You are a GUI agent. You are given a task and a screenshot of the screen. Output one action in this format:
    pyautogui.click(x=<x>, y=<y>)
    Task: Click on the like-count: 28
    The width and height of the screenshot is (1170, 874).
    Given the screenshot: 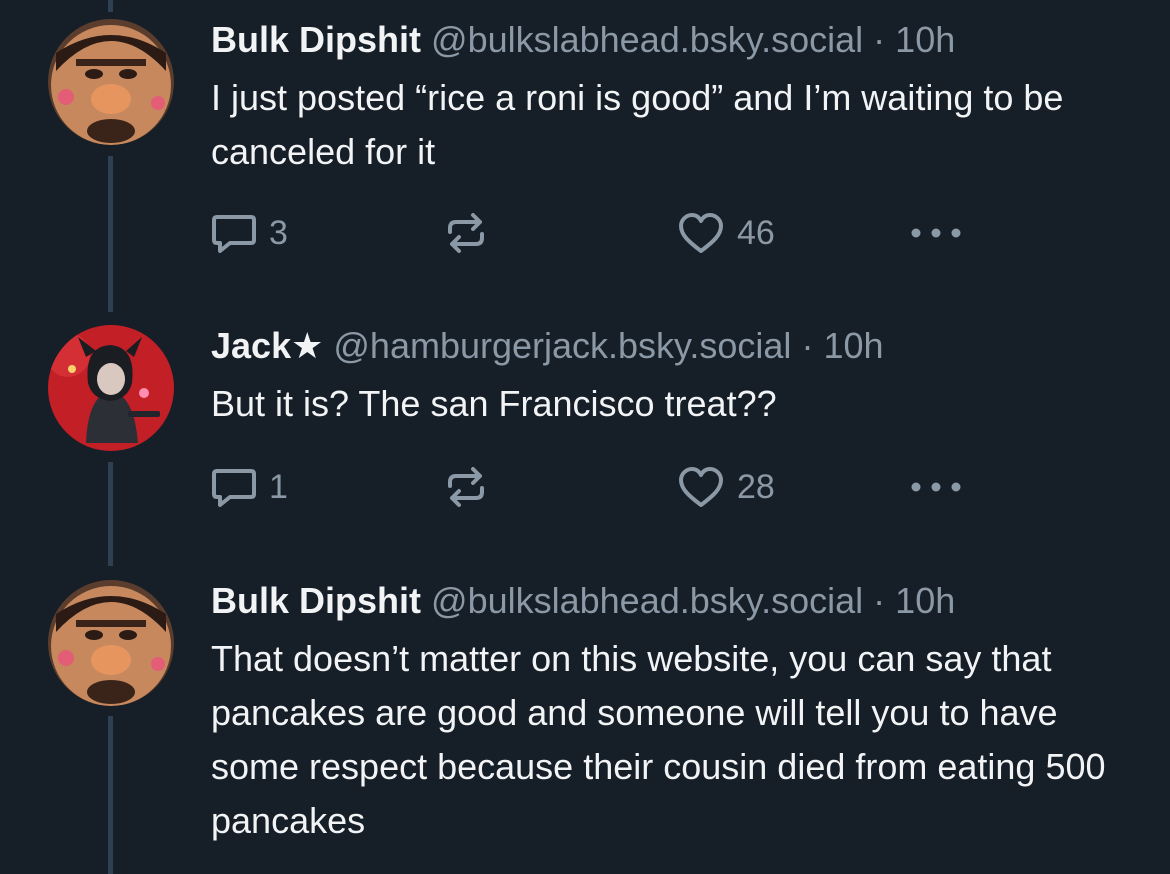 What is the action you would take?
    pyautogui.click(x=756, y=486)
    